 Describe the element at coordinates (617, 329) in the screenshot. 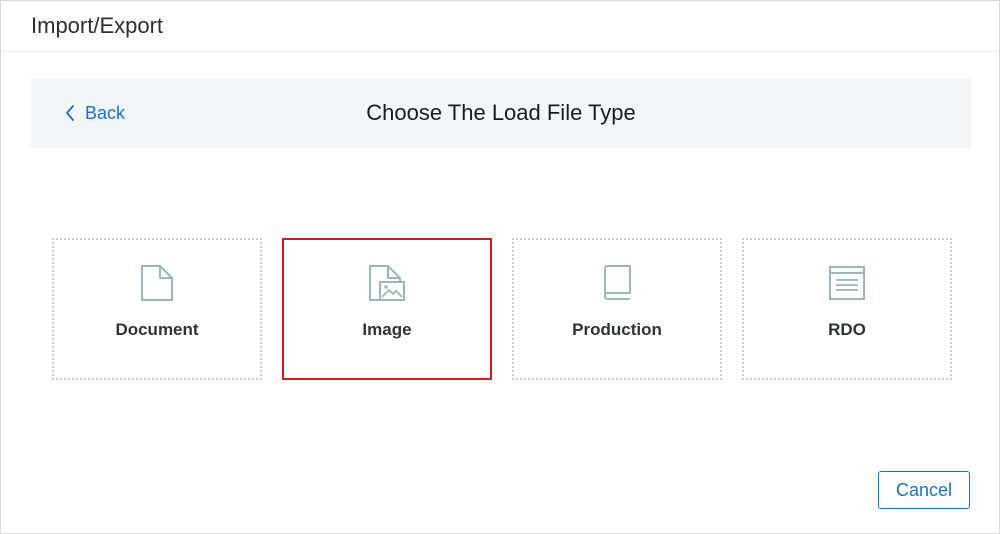

I see `tile-label: Production` at that location.